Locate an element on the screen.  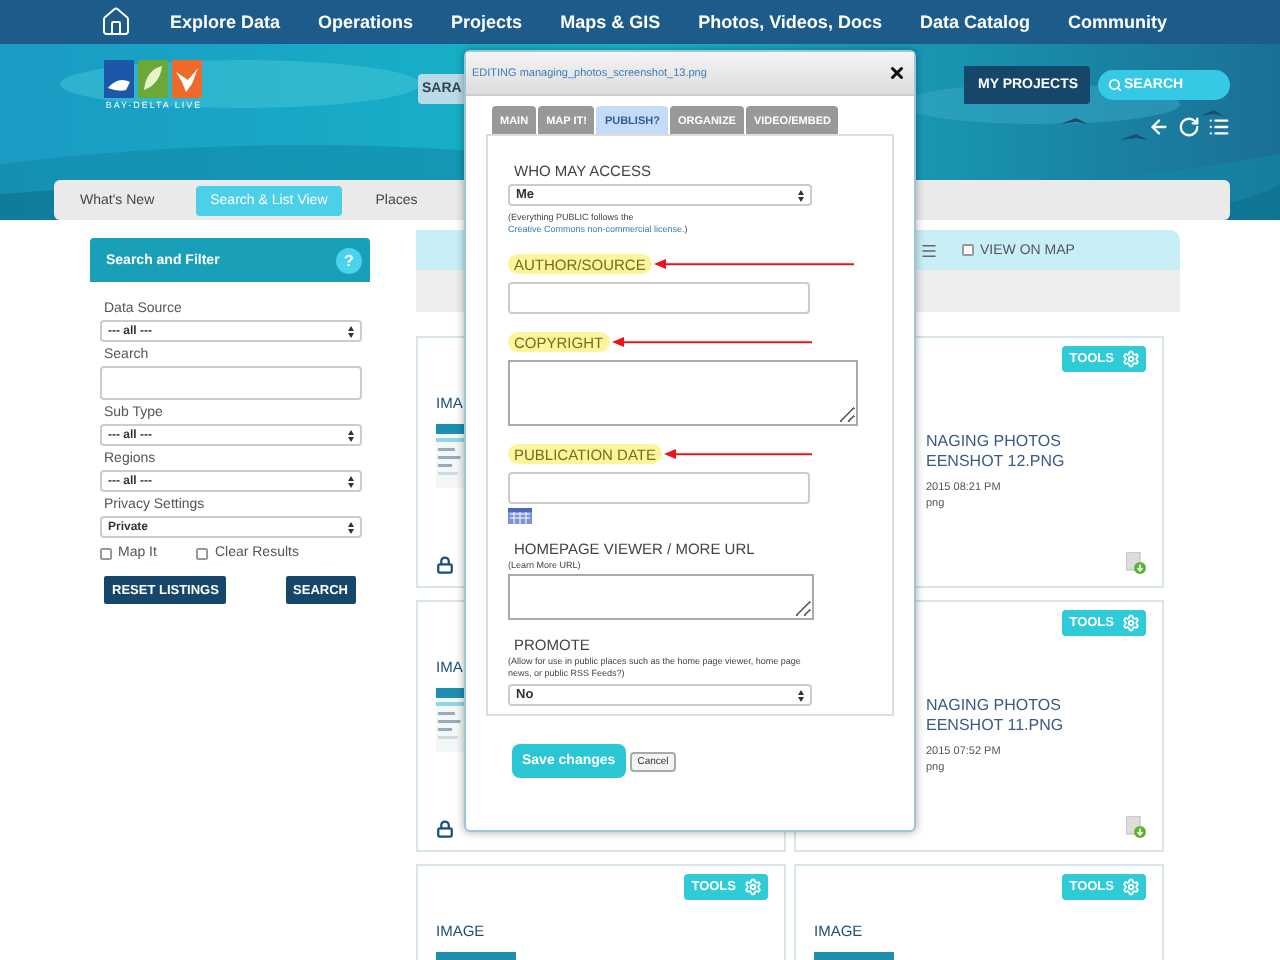
nav-link: Maps & GIS is located at coordinates (610, 22).